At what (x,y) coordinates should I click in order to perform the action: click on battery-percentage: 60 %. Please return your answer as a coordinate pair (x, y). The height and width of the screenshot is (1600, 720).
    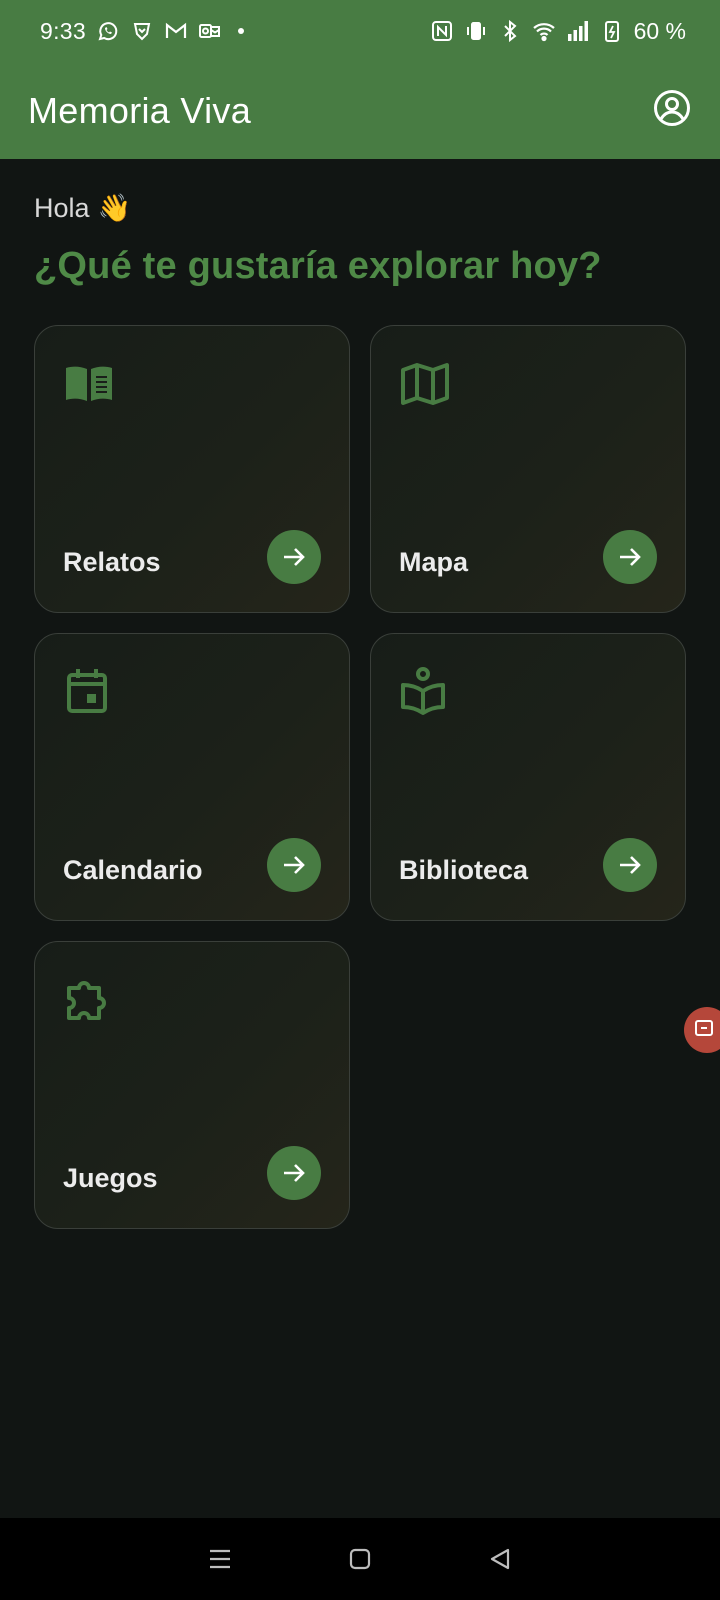
    Looking at the image, I should click on (659, 30).